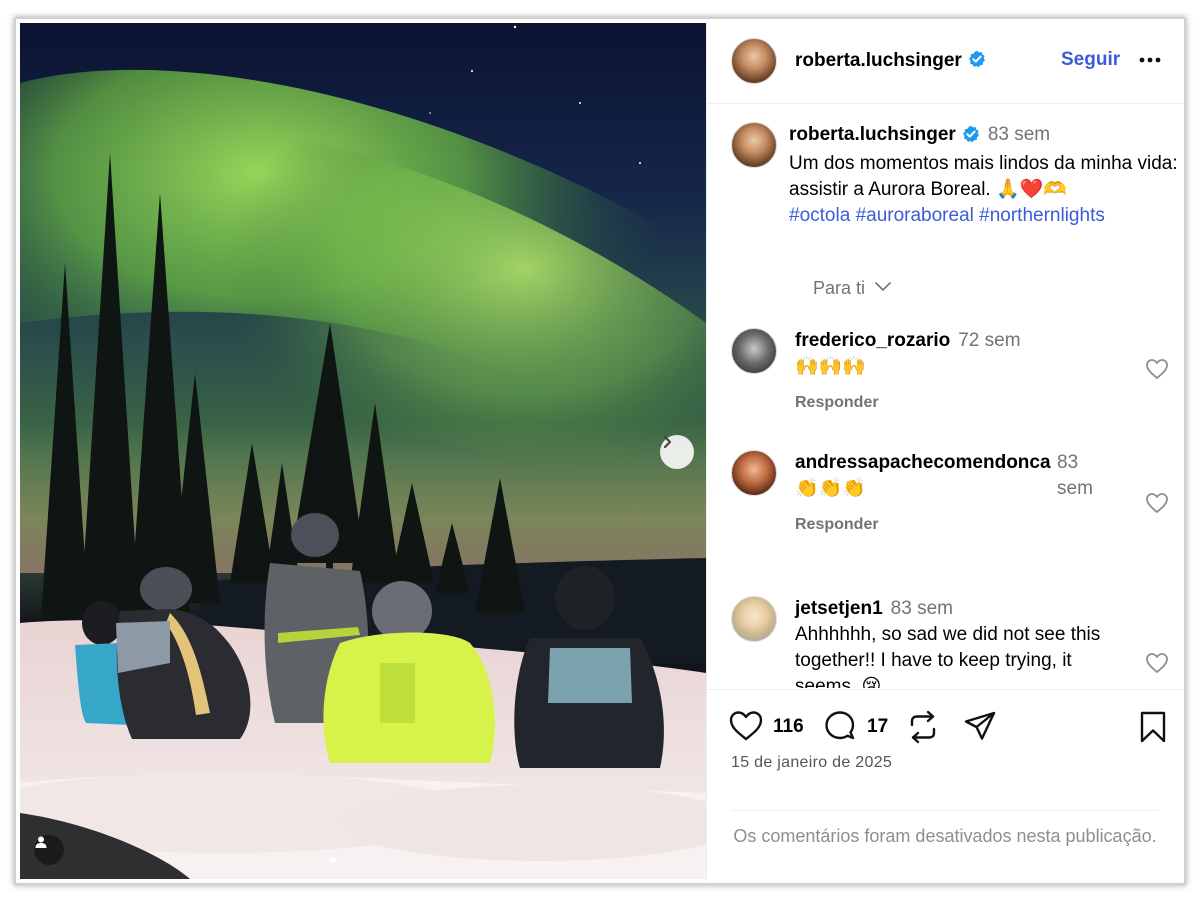 The image size is (1200, 899). Describe the element at coordinates (980, 725) in the screenshot. I see `send-icon` at that location.